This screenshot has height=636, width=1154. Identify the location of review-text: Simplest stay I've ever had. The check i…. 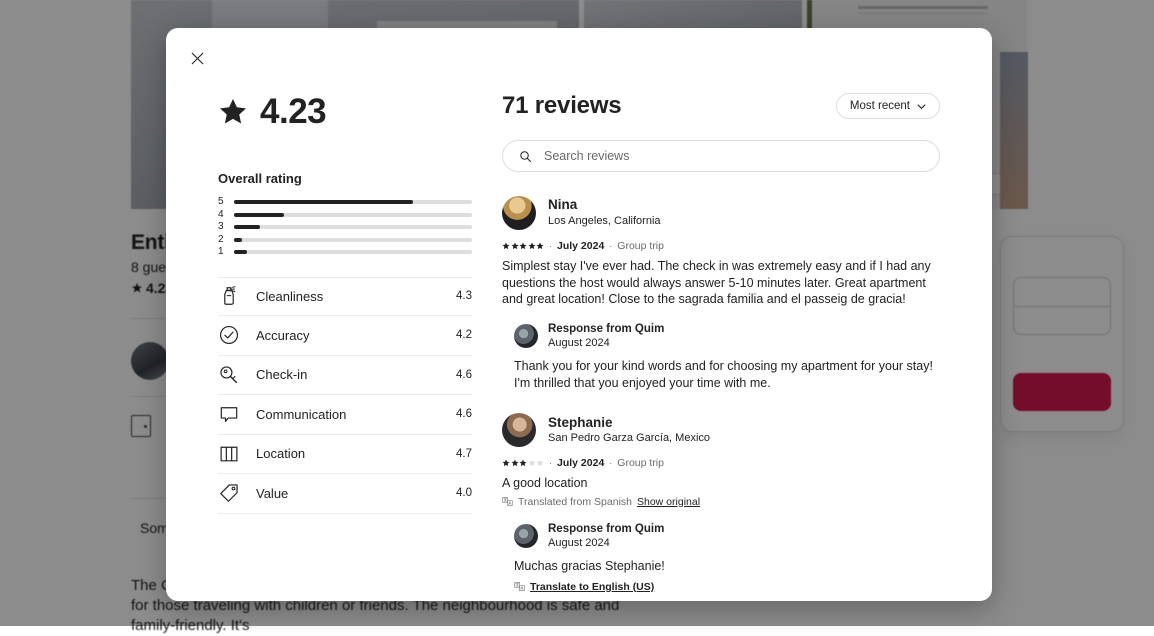
(717, 283).